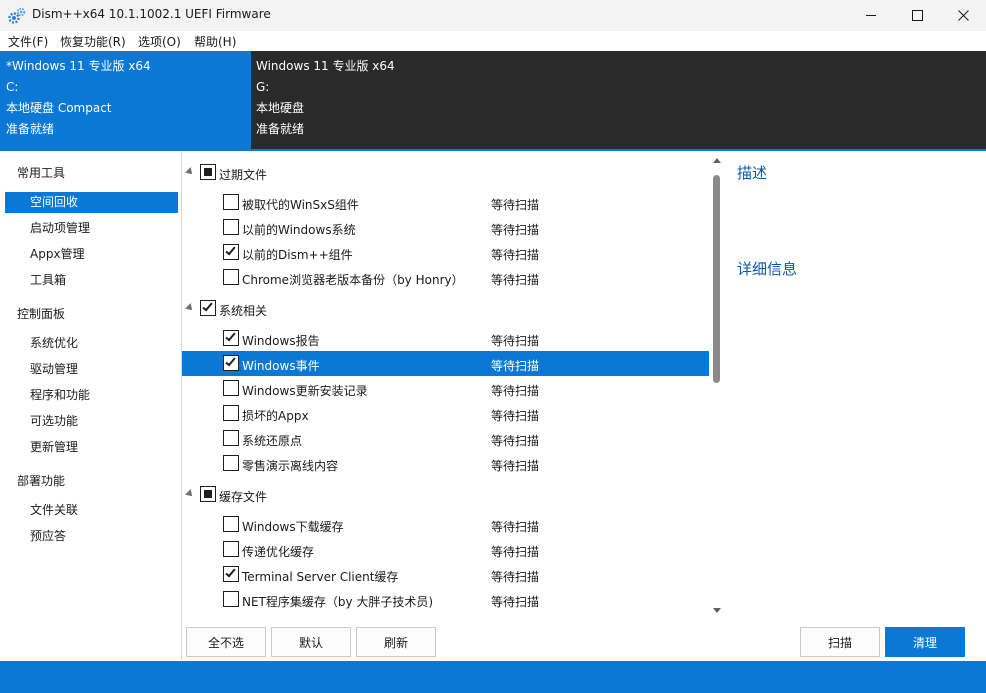  Describe the element at coordinates (226, 642) in the screenshot. I see `deselect-all-button: 全不选` at that location.